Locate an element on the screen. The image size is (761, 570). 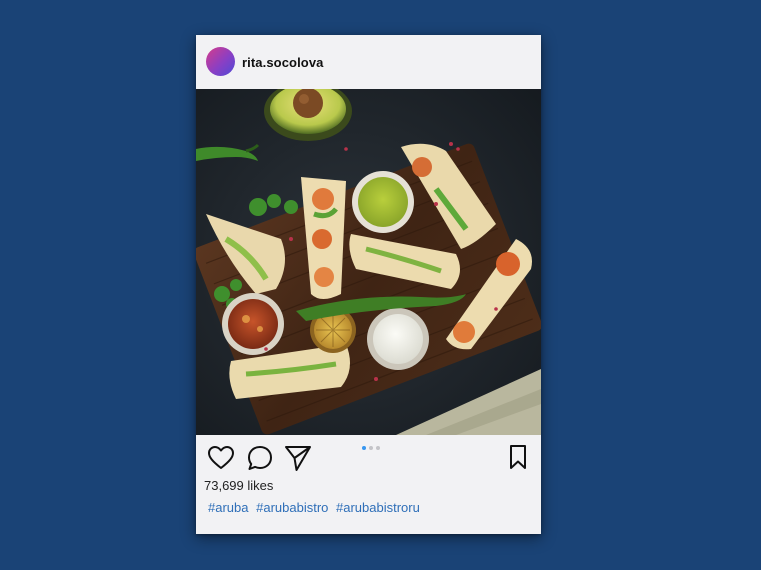
bookmark-icon is located at coordinates (518, 457).